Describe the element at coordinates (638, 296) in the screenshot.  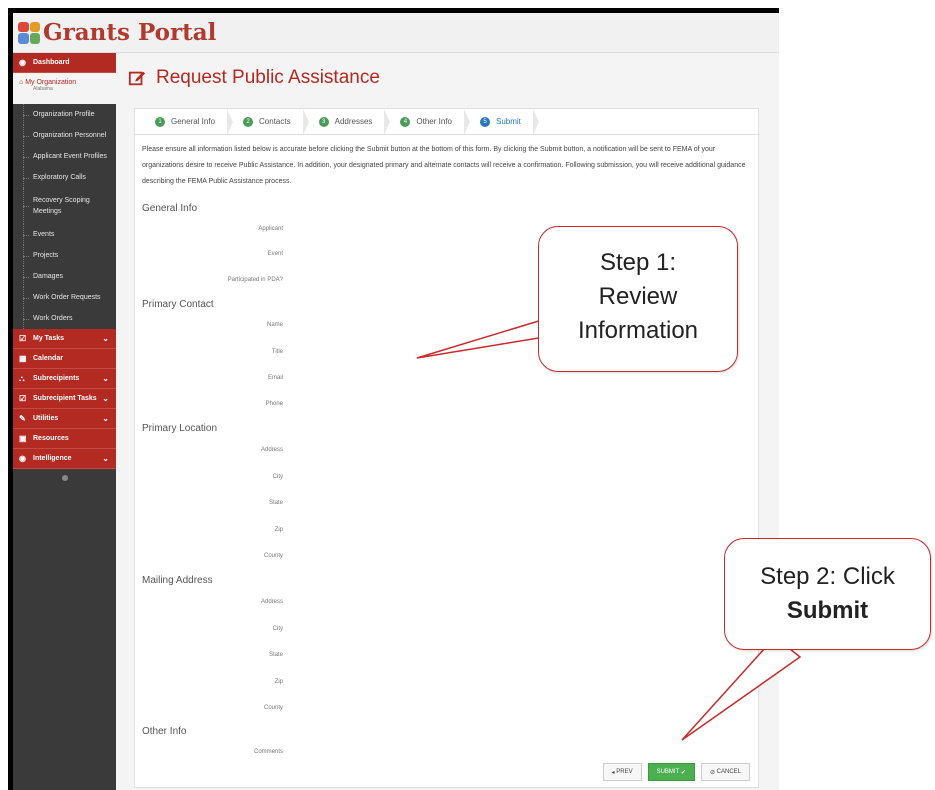
I see `callout-step1-line2: Review` at that location.